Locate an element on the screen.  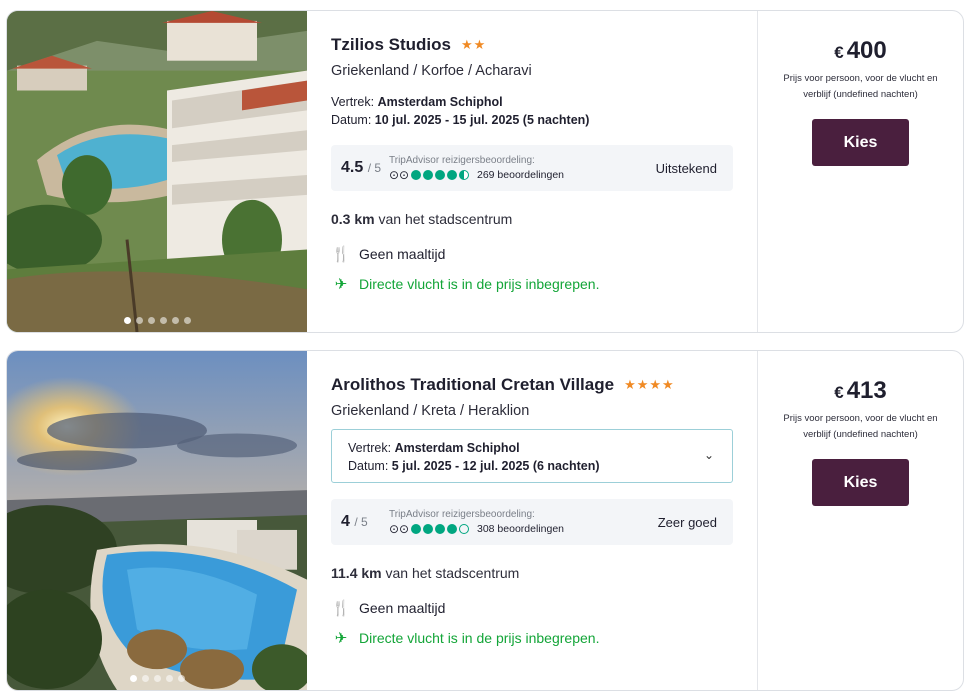
review-count: 269 beoordelingen is located at coordinates (520, 174).